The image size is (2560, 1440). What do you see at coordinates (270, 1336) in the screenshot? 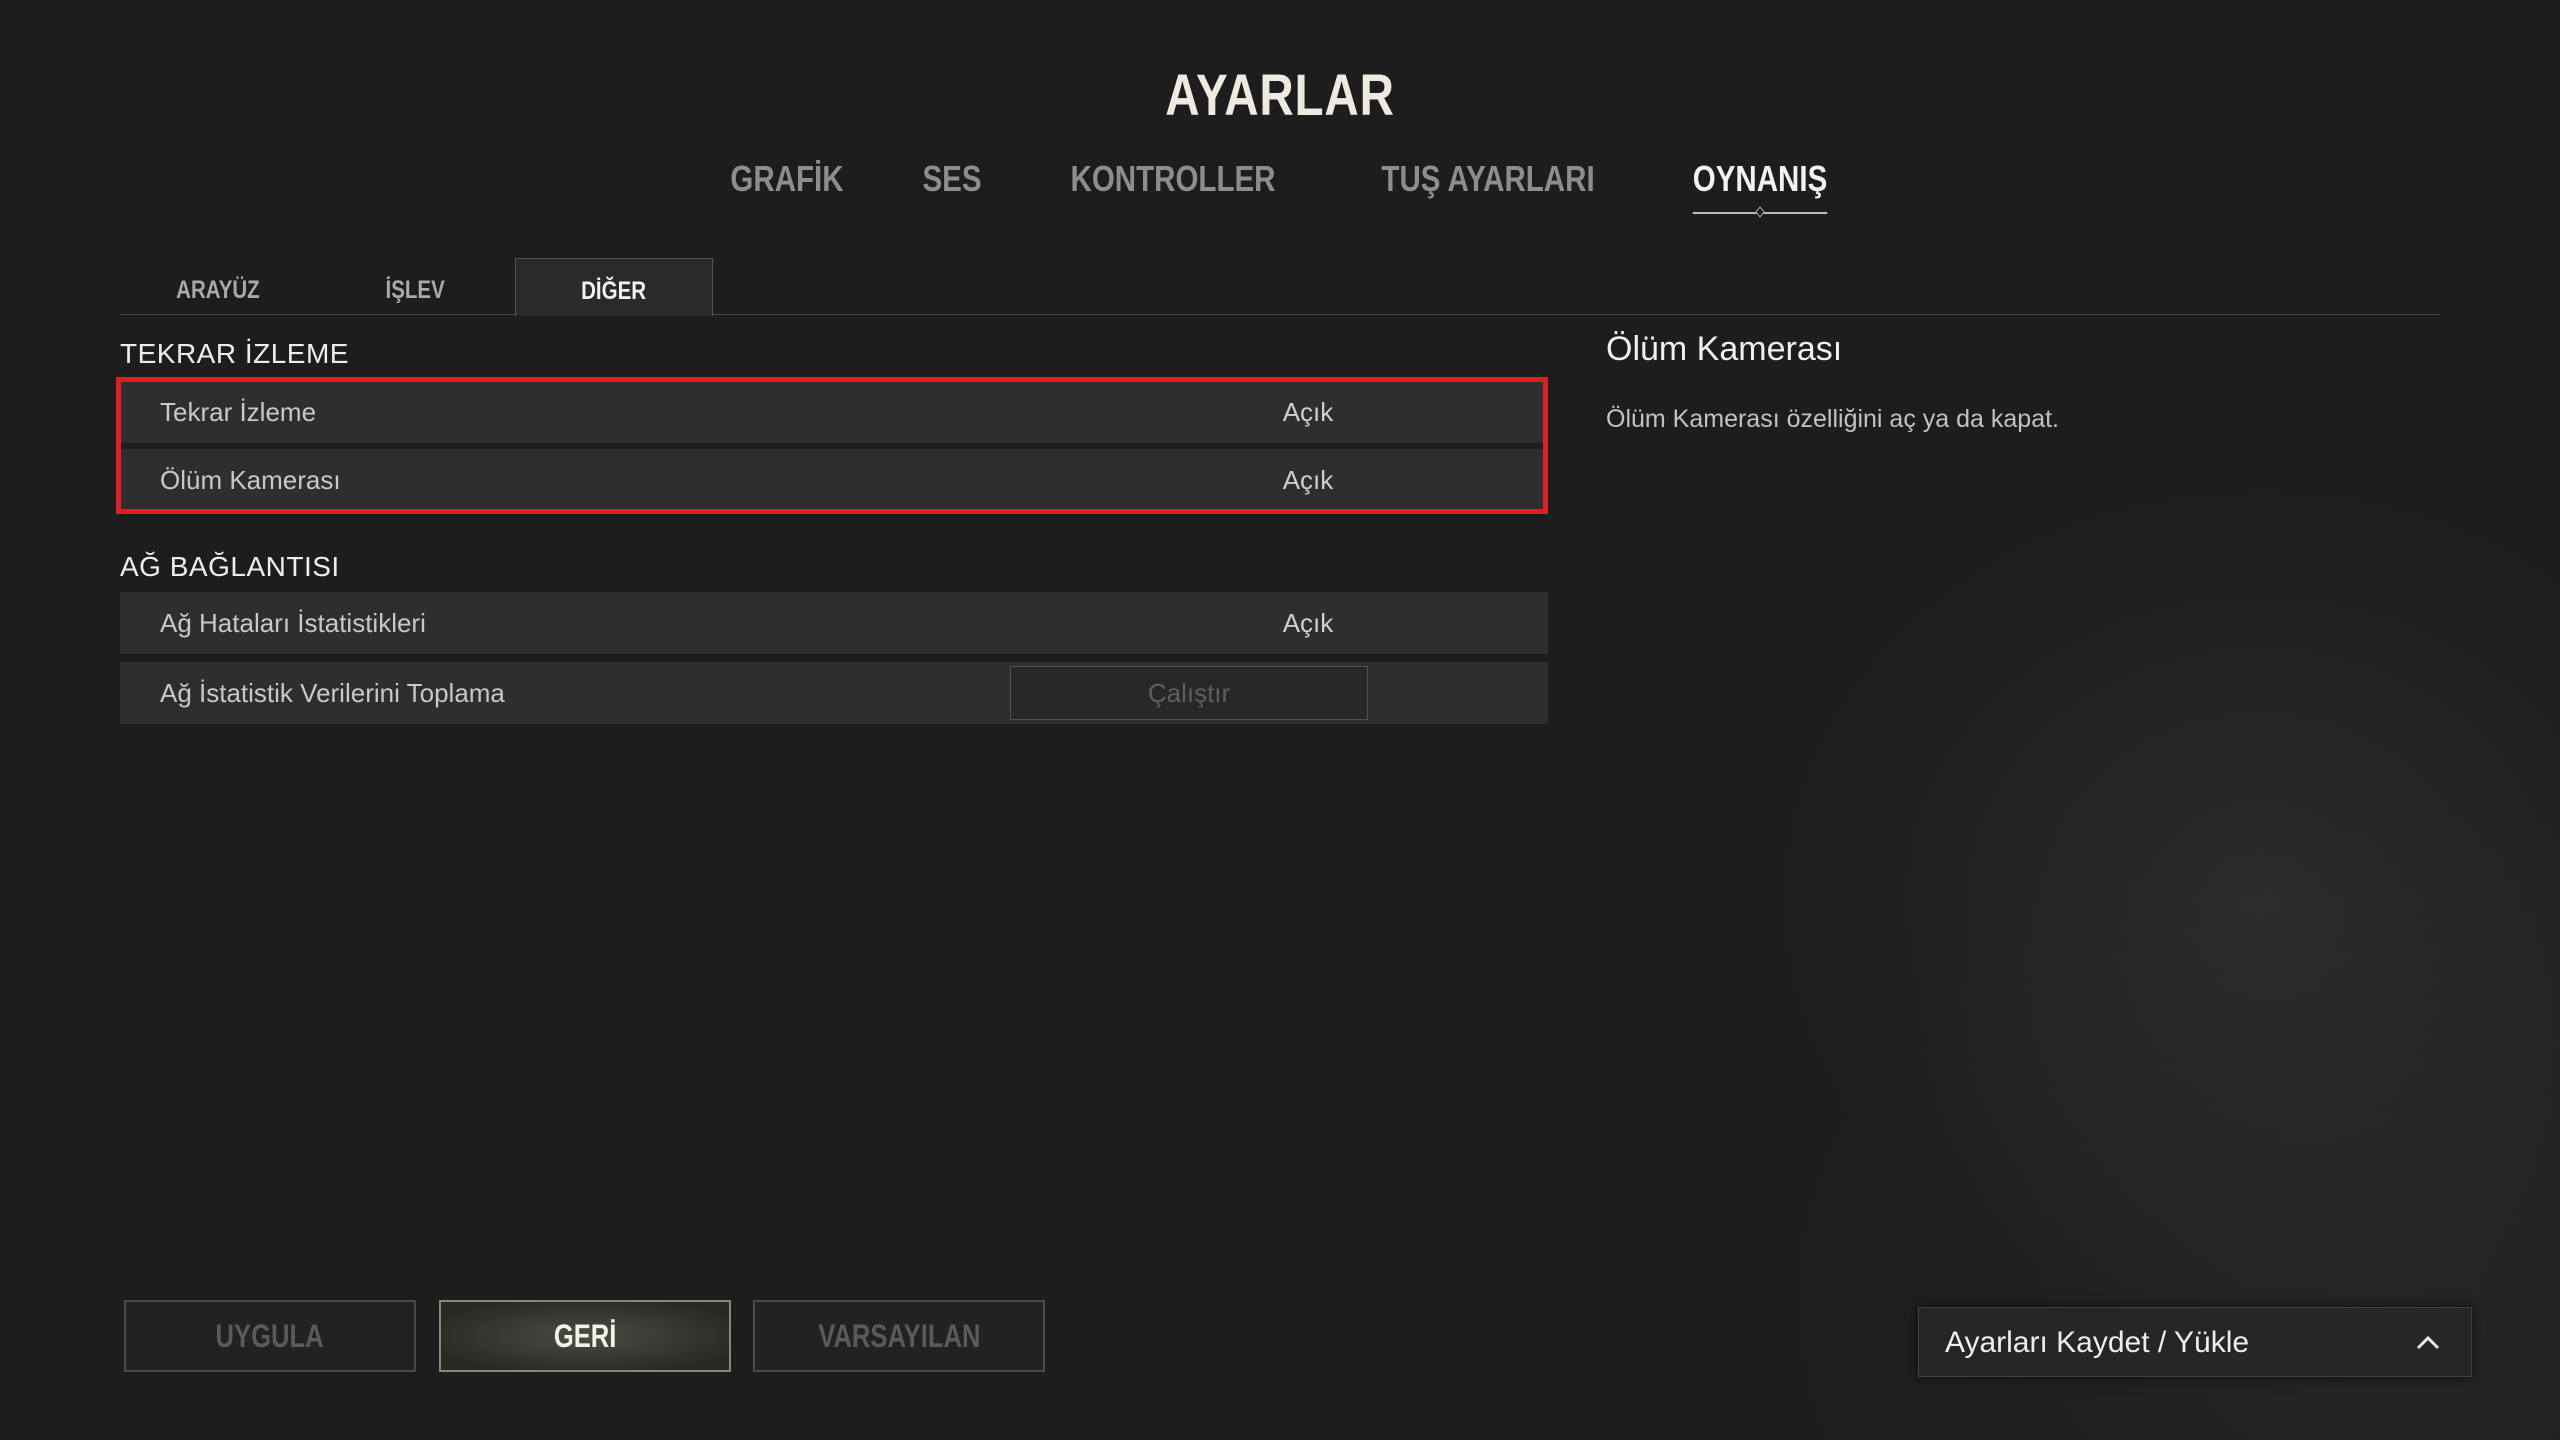
I see `apply-button: UYGULA` at bounding box center [270, 1336].